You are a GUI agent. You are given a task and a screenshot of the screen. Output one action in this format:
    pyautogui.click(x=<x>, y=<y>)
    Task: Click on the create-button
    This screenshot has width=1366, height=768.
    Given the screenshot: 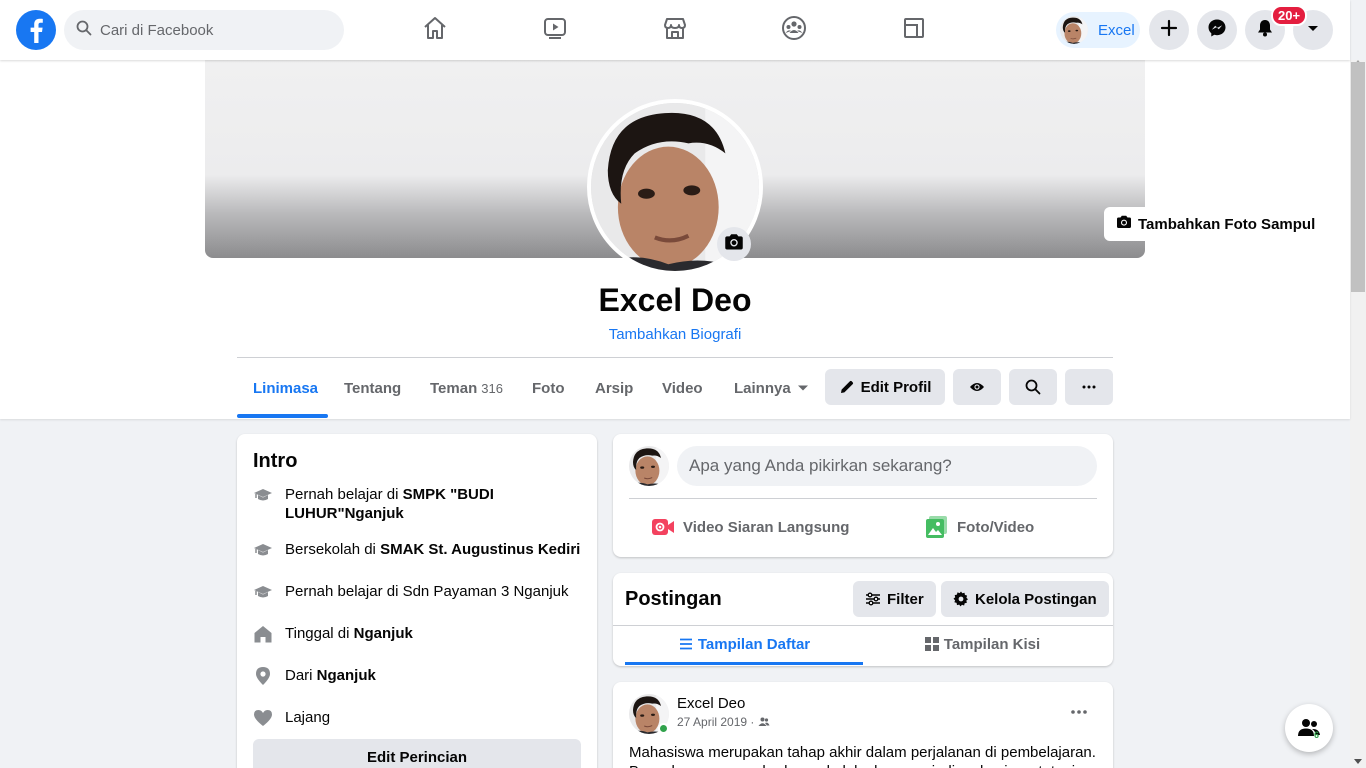 What is the action you would take?
    pyautogui.click(x=1169, y=30)
    